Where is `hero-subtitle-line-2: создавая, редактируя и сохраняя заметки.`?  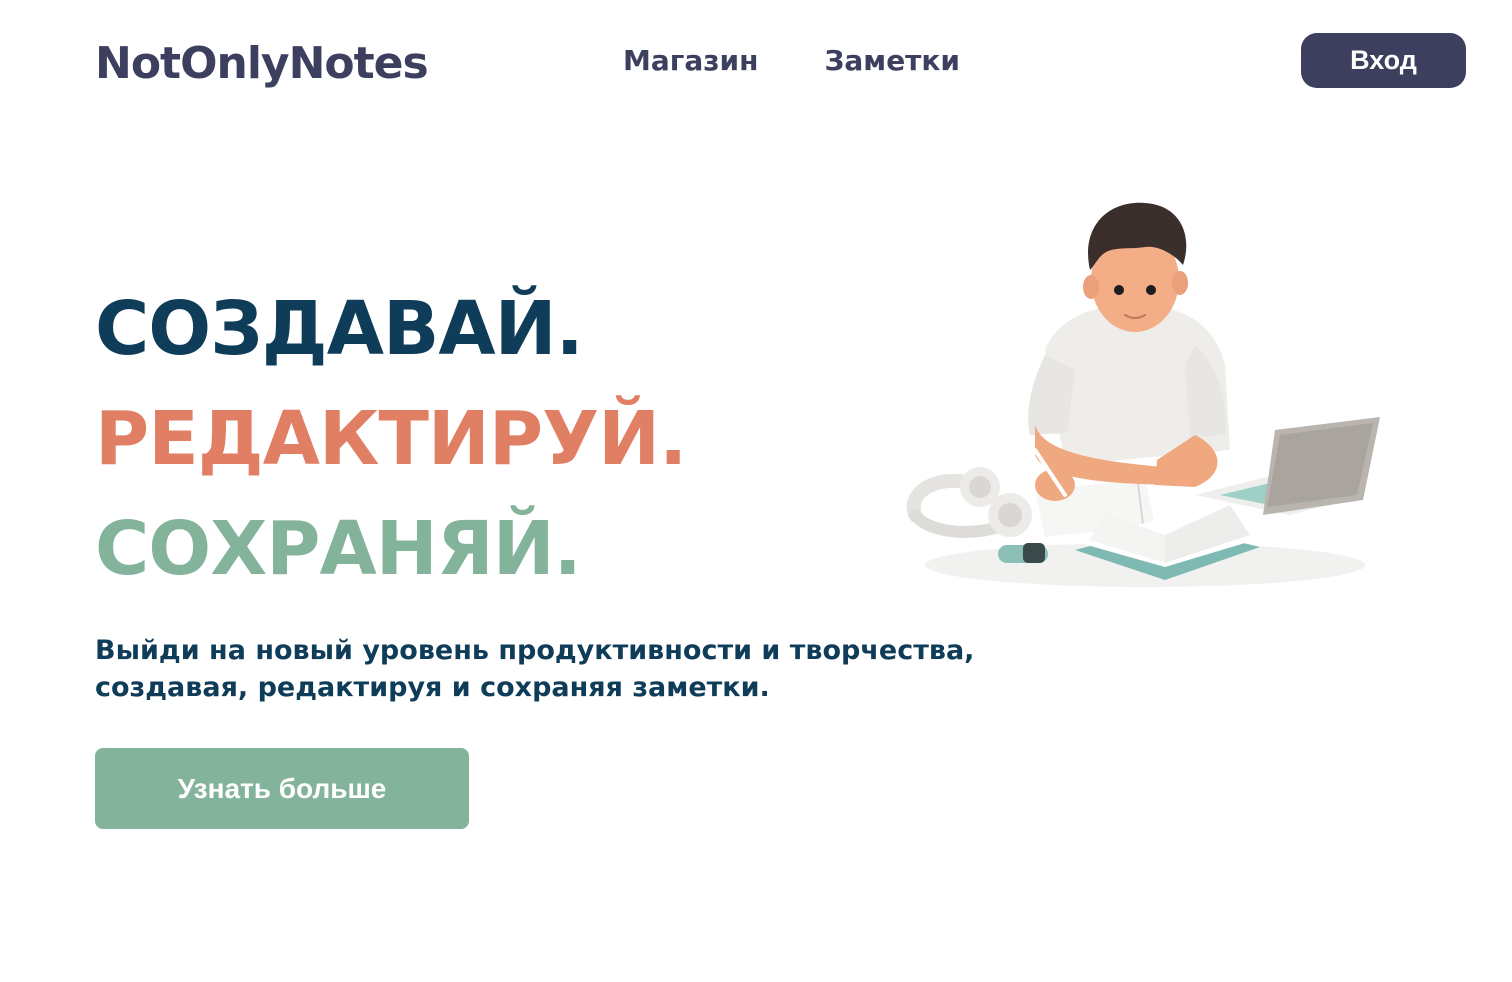
hero-subtitle-line-2: создавая, редактируя и сохраняя заметки. is located at coordinates (432, 687).